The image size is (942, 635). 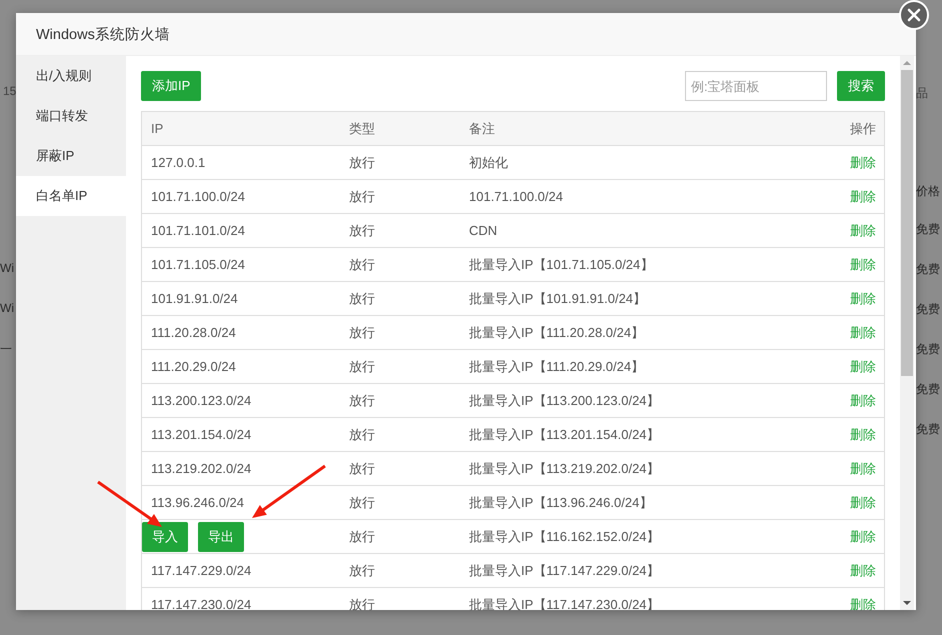 What do you see at coordinates (561, 503) in the screenshot?
I see `table-cell-text: 批量导入IP【113.96.246.0/24】` at bounding box center [561, 503].